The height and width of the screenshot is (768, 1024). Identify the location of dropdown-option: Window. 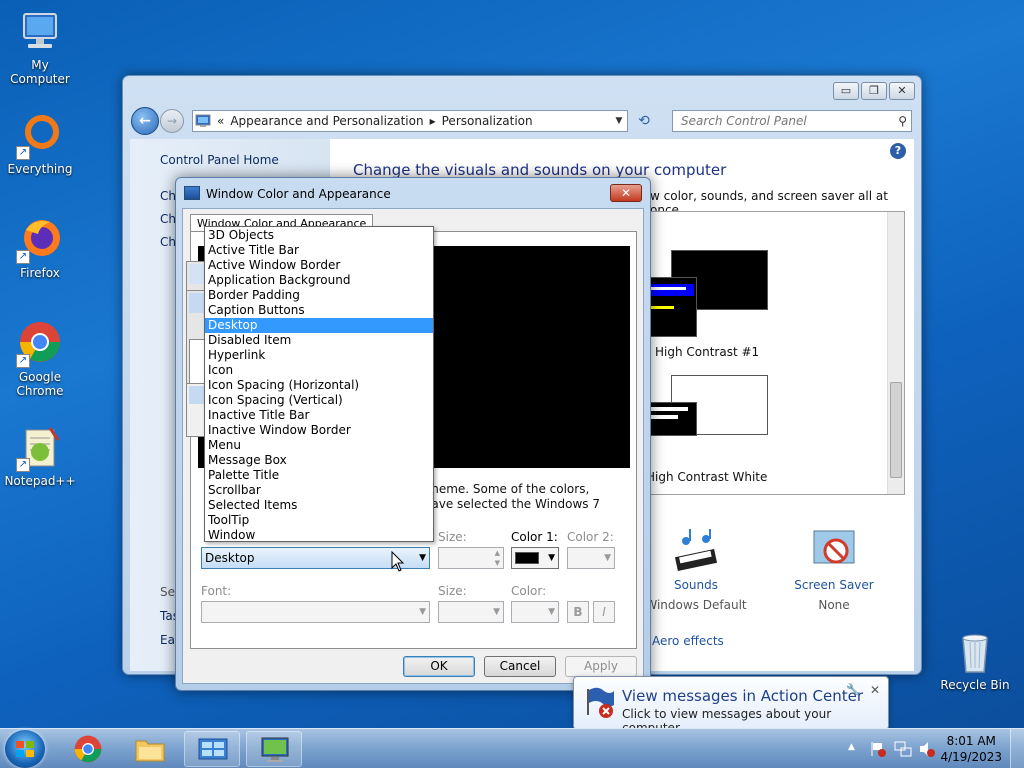
(319, 535).